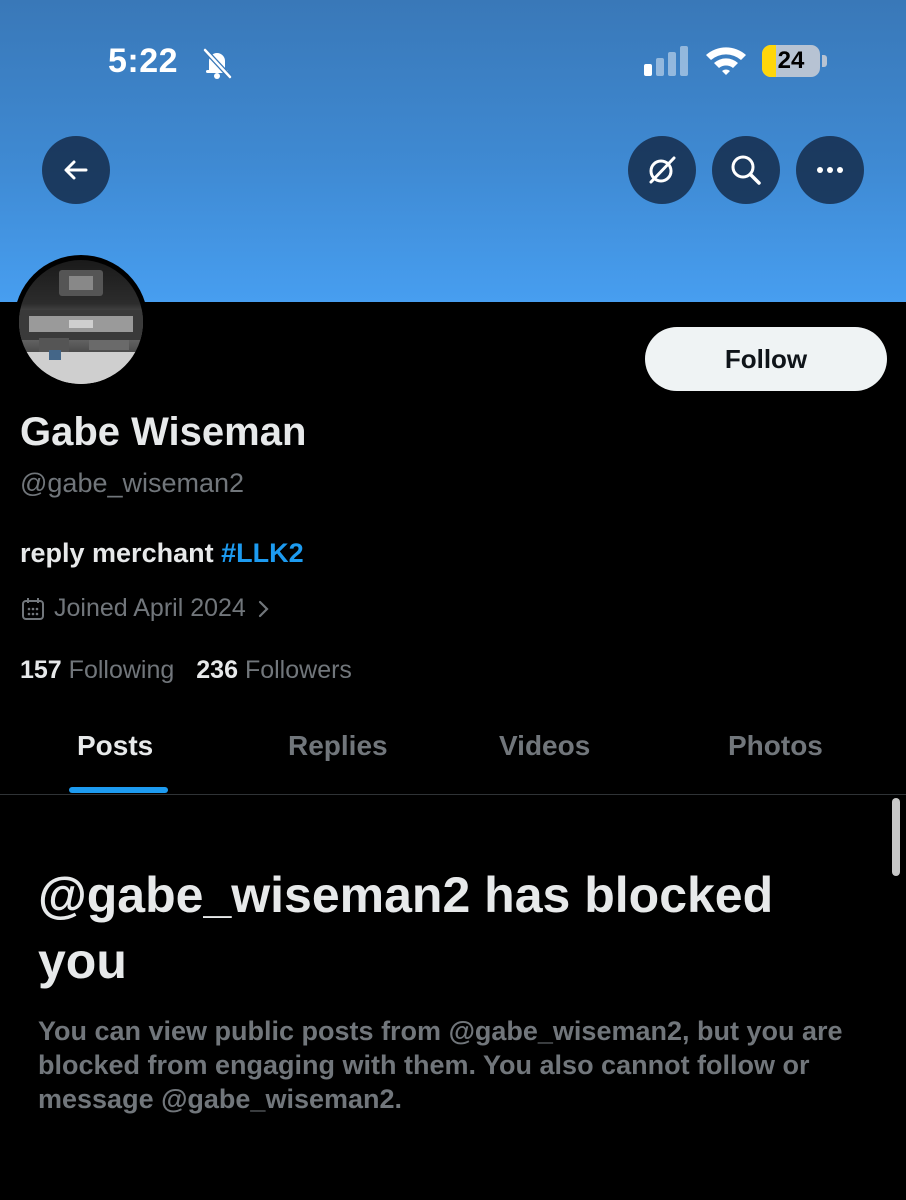 Image resolution: width=906 pixels, height=1200 pixels. Describe the element at coordinates (775, 746) in the screenshot. I see `tab-photos: Photos` at that location.